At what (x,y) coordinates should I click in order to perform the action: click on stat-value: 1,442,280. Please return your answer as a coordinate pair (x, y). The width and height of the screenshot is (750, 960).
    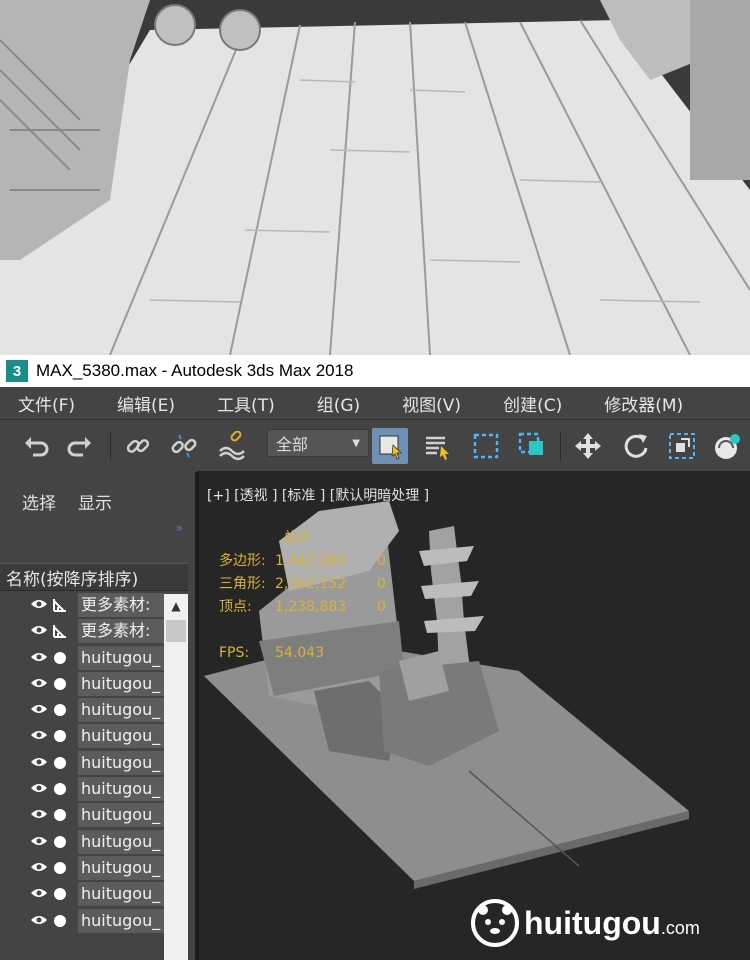
    Looking at the image, I should click on (311, 561).